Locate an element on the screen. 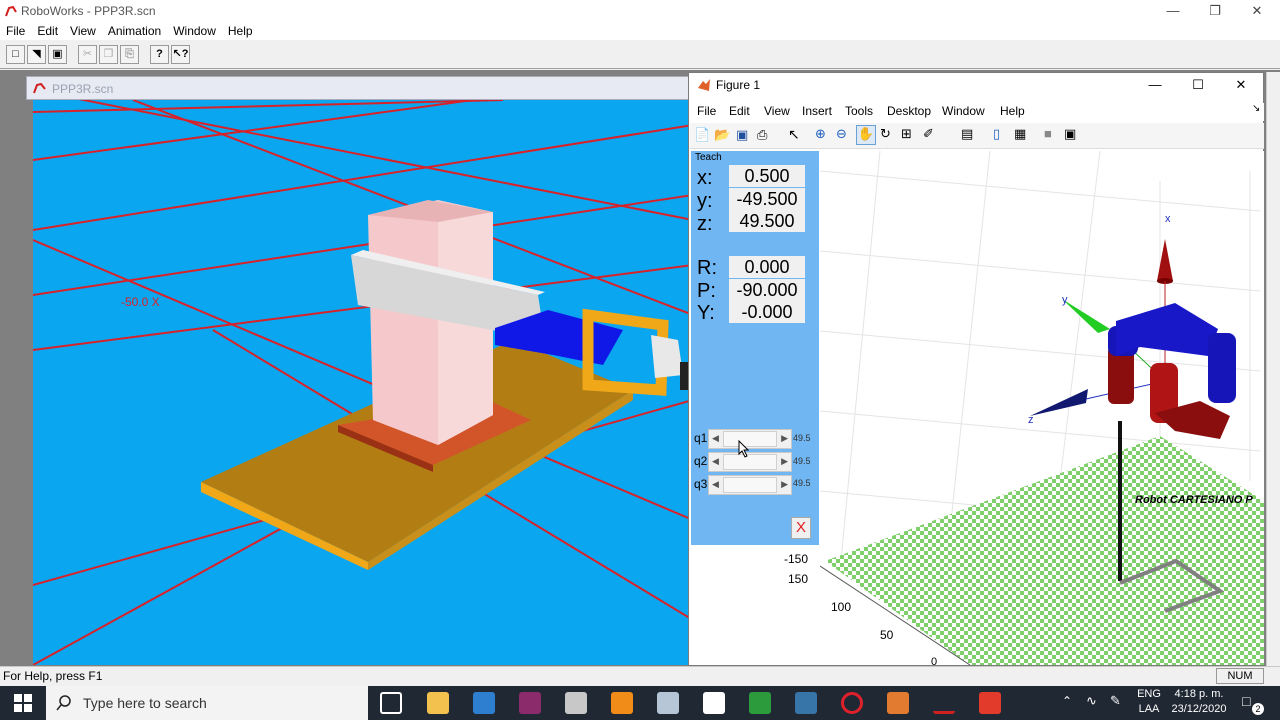  network-icon: ∿ is located at coordinates (1091, 701).